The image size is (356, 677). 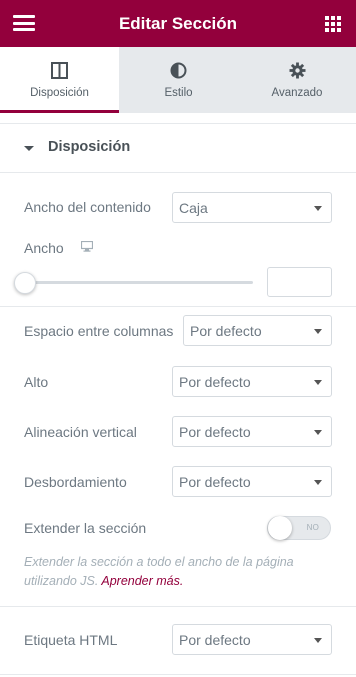 I want to click on learn-more-link: Aprender más., so click(x=142, y=581).